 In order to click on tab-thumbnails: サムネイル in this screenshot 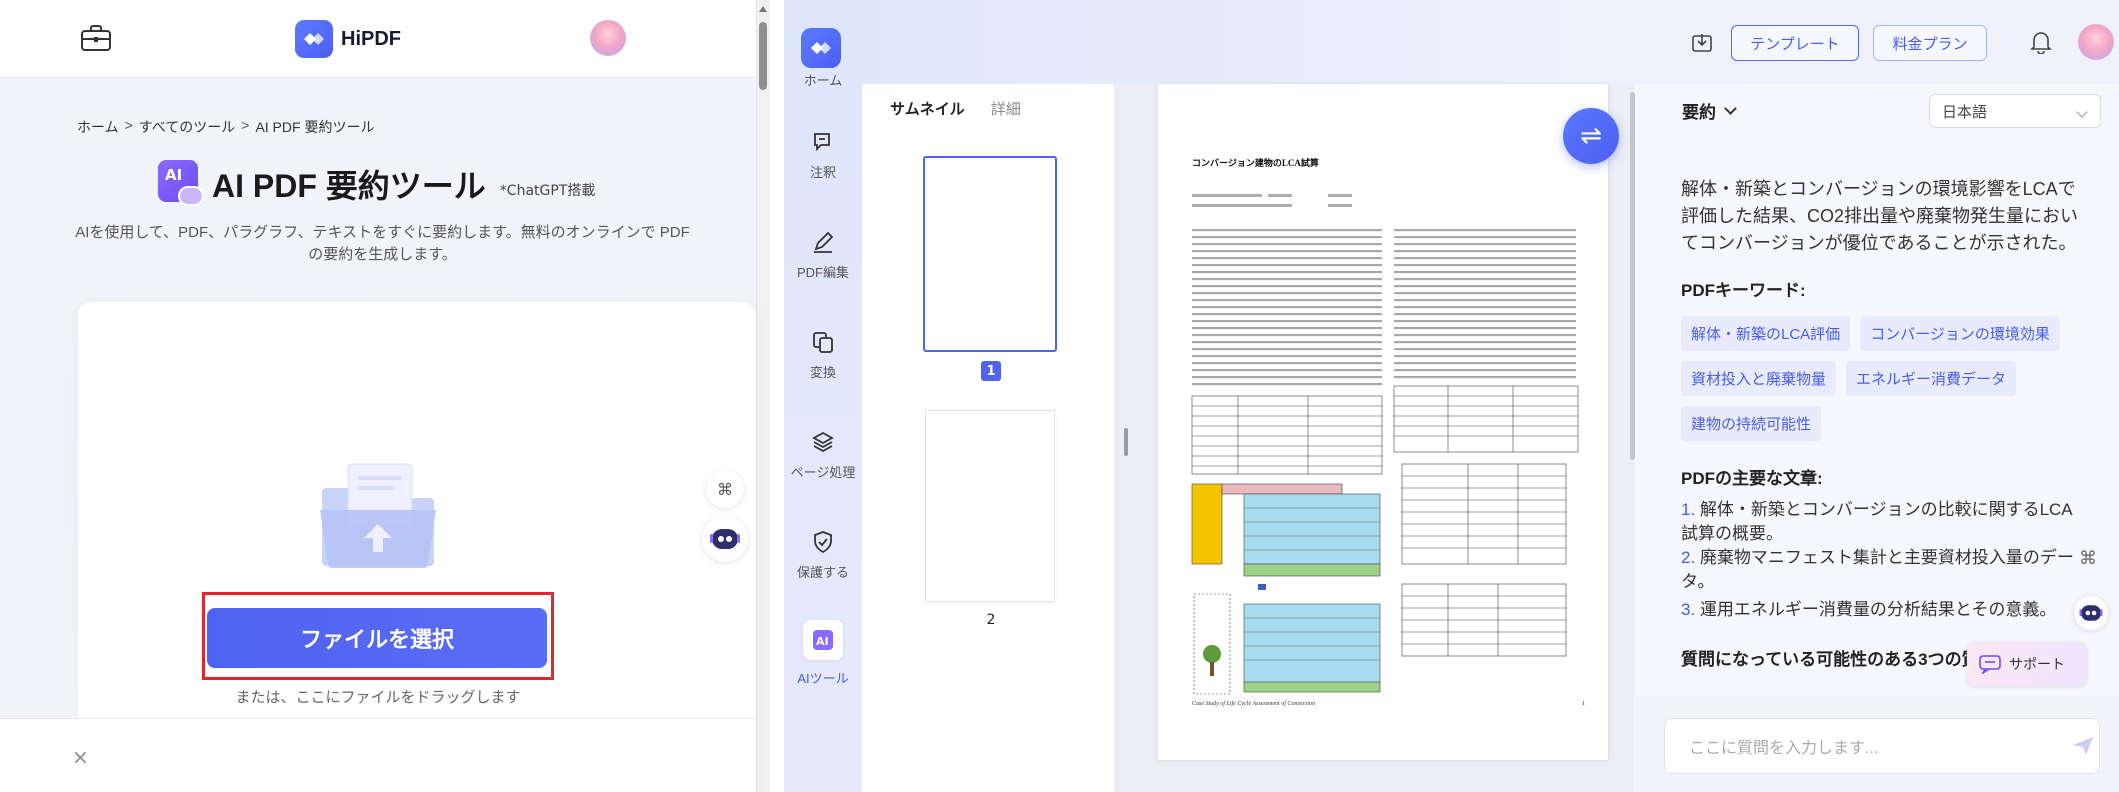, I will do `click(927, 108)`.